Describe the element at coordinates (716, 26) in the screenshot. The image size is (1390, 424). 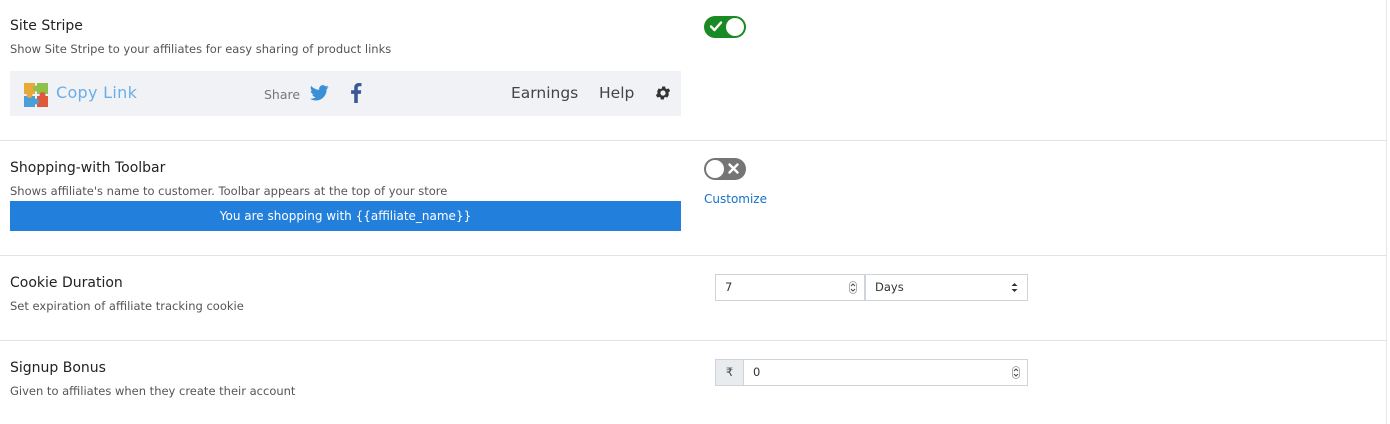
I see `check-icon` at that location.